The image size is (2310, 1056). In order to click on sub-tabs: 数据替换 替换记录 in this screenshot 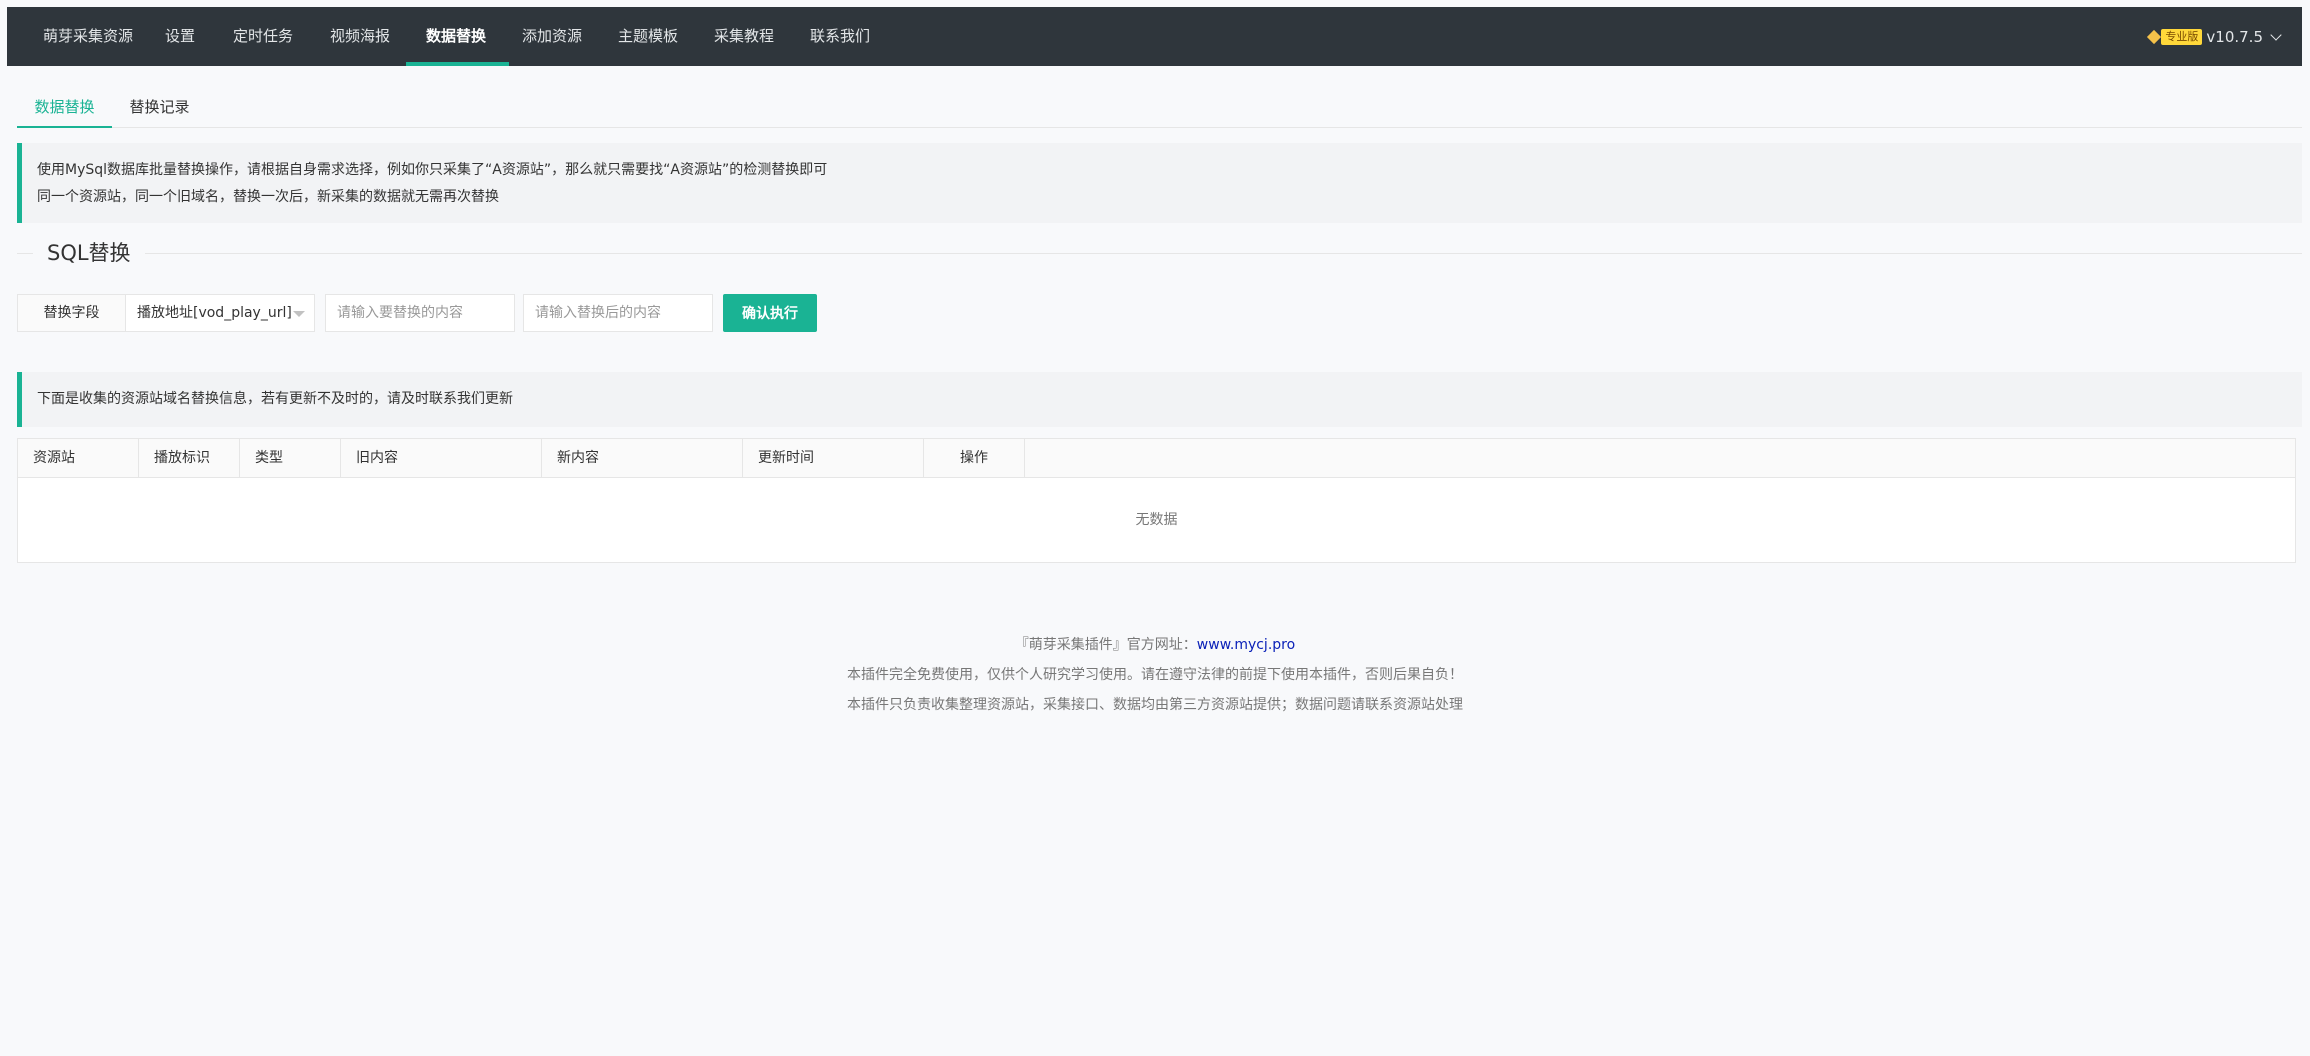, I will do `click(1159, 107)`.